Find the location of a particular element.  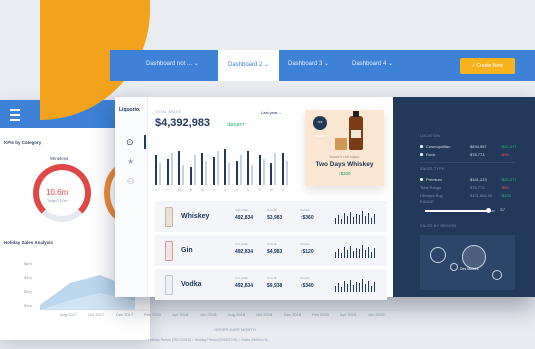

range-slider-handle is located at coordinates (488, 210).